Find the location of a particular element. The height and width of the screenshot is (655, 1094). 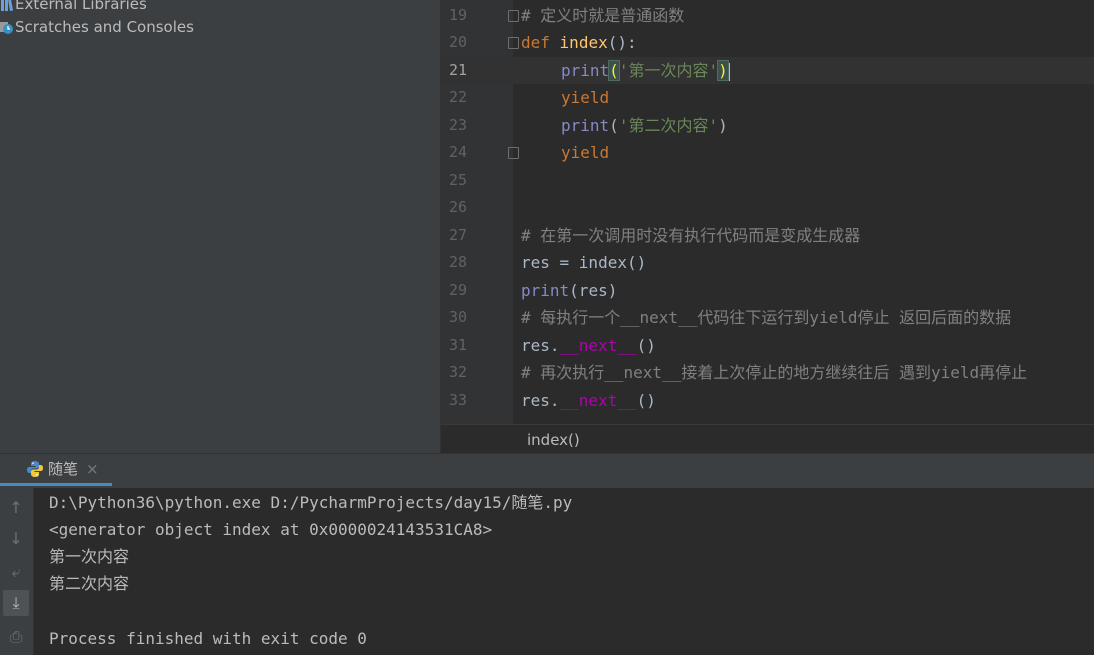

code-function-name: index is located at coordinates (583, 42).